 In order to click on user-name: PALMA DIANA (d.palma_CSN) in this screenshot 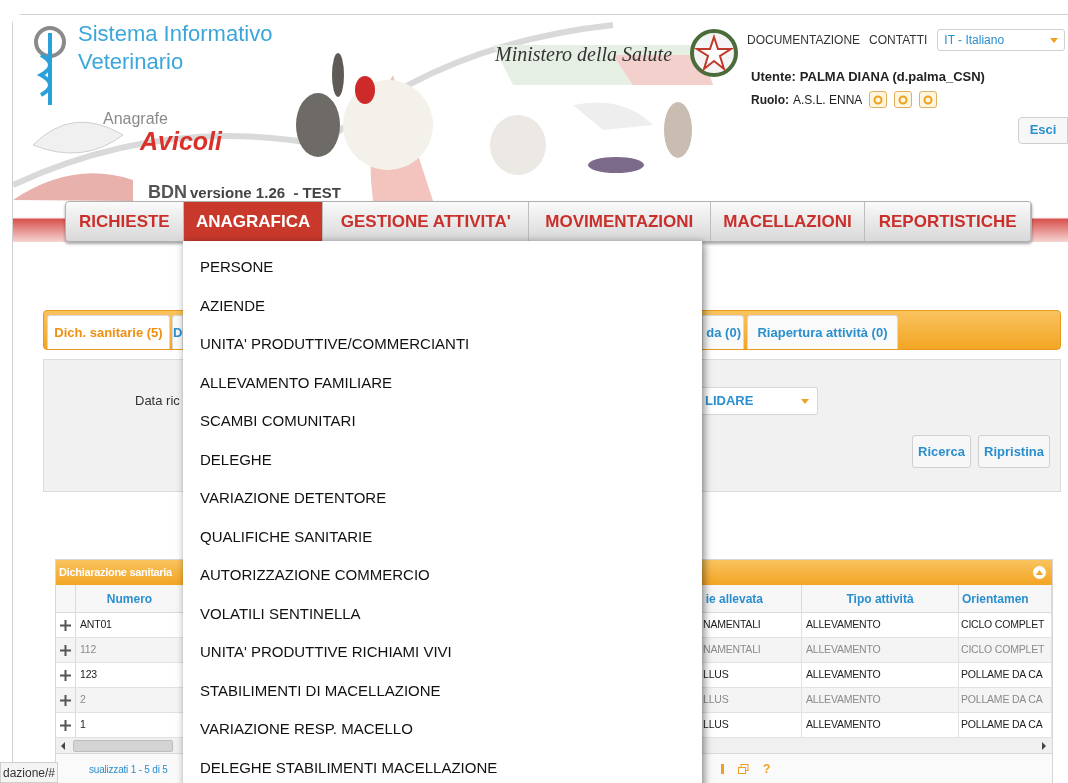, I will do `click(892, 77)`.